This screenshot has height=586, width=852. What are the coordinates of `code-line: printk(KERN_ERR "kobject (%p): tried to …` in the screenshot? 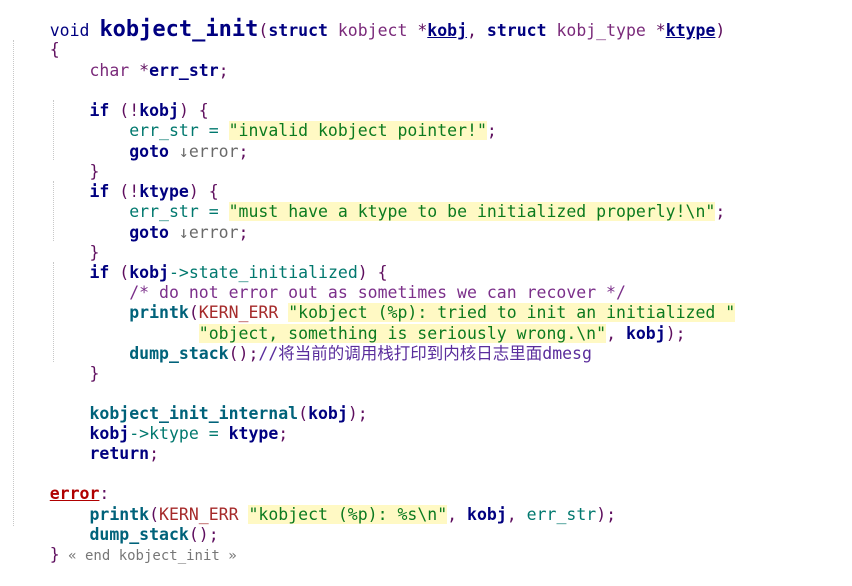 It's located at (373, 302).